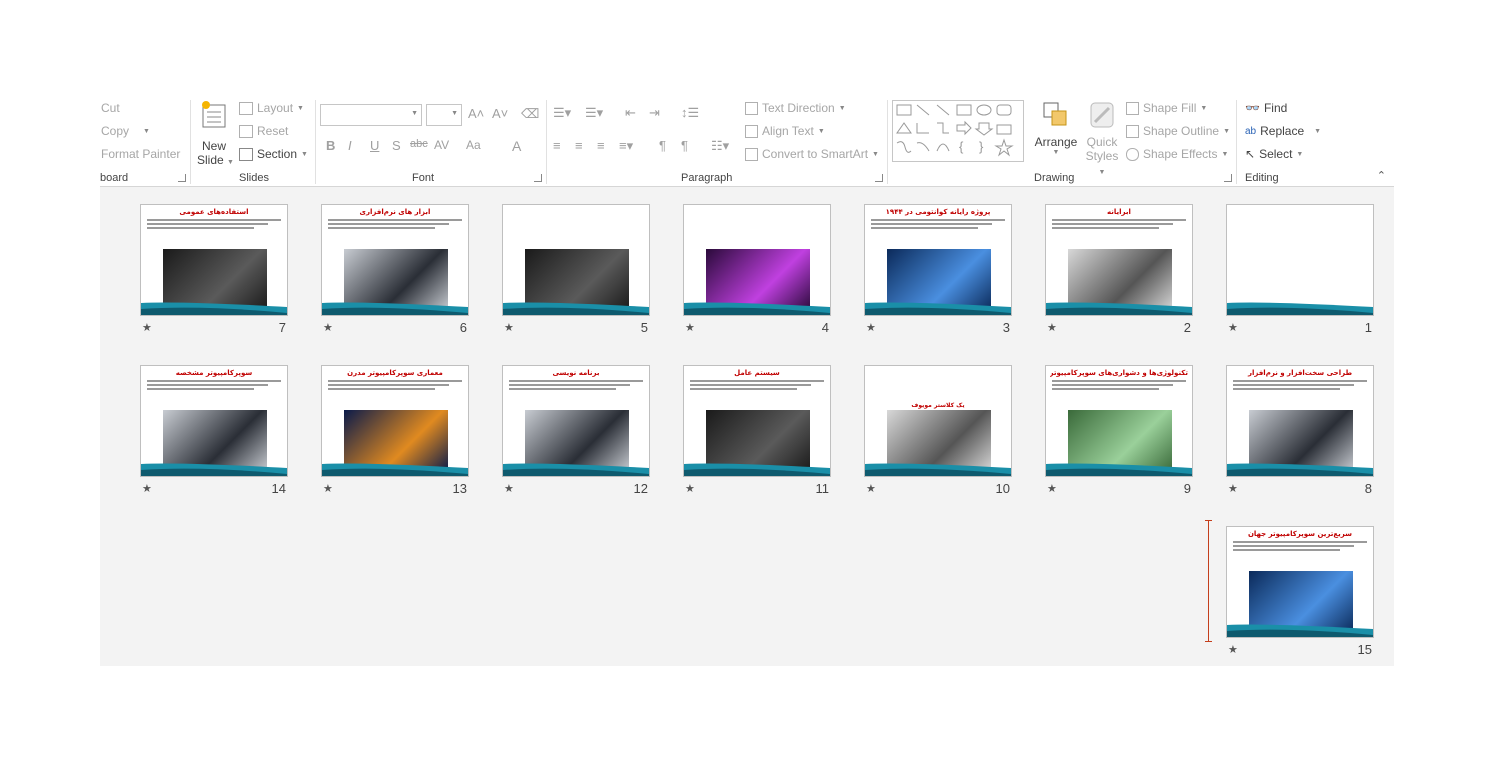 Image resolution: width=1494 pixels, height=767 pixels. Describe the element at coordinates (644, 327) in the screenshot. I see `slide-number: 5` at that location.